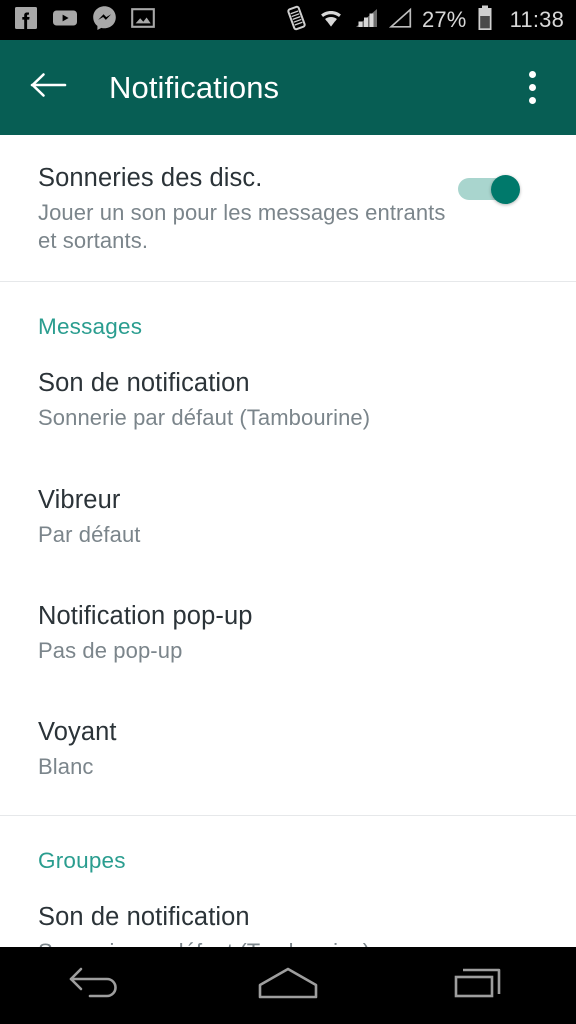 This screenshot has width=576, height=1024. I want to click on nav-back-button, so click(96, 986).